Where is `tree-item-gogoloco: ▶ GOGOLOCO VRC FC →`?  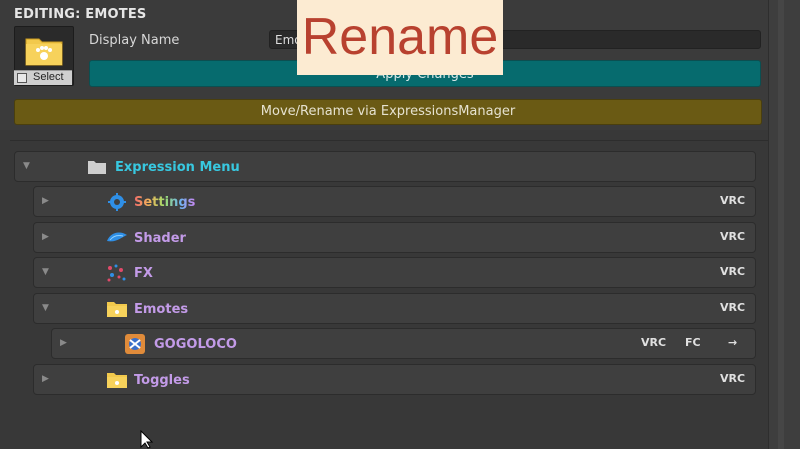
tree-item-gogoloco: ▶ GOGOLOCO VRC FC → is located at coordinates (403, 343).